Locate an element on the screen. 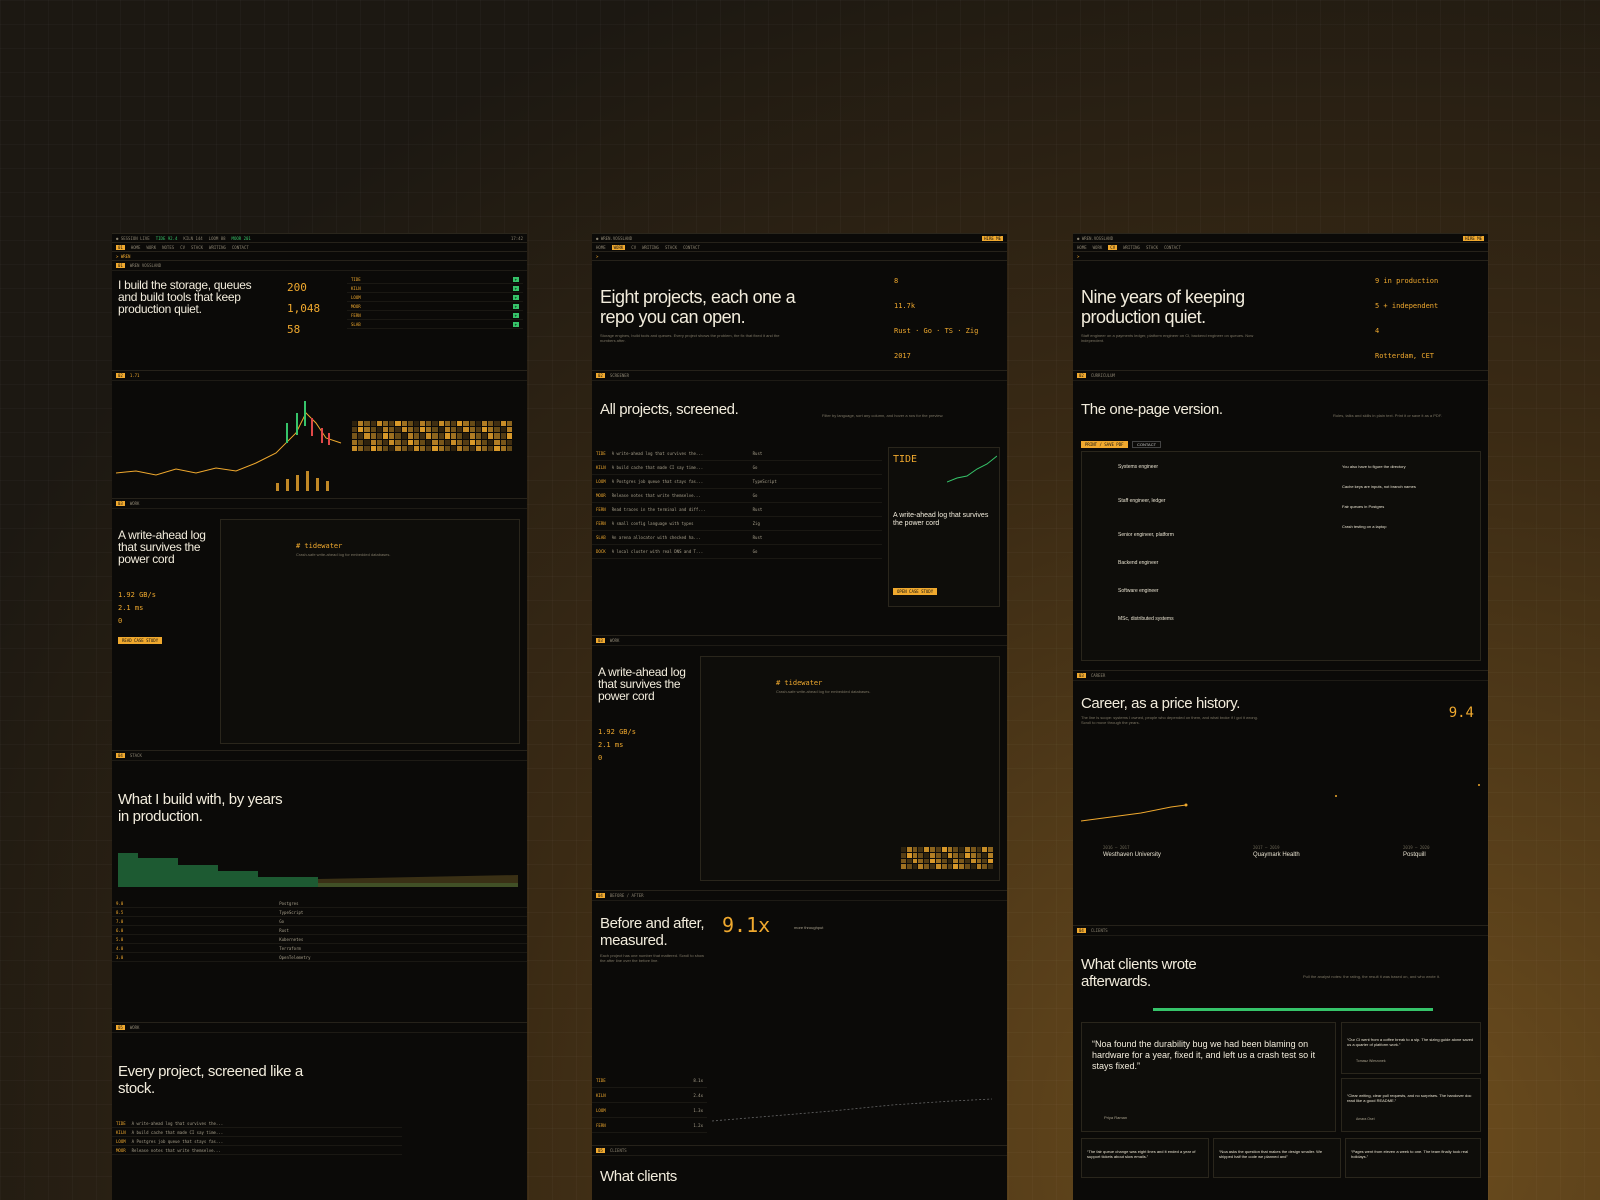 This screenshot has height=1200, width=1600. talk-item: Cache keys are inputs, not branch names is located at coordinates (1379, 486).